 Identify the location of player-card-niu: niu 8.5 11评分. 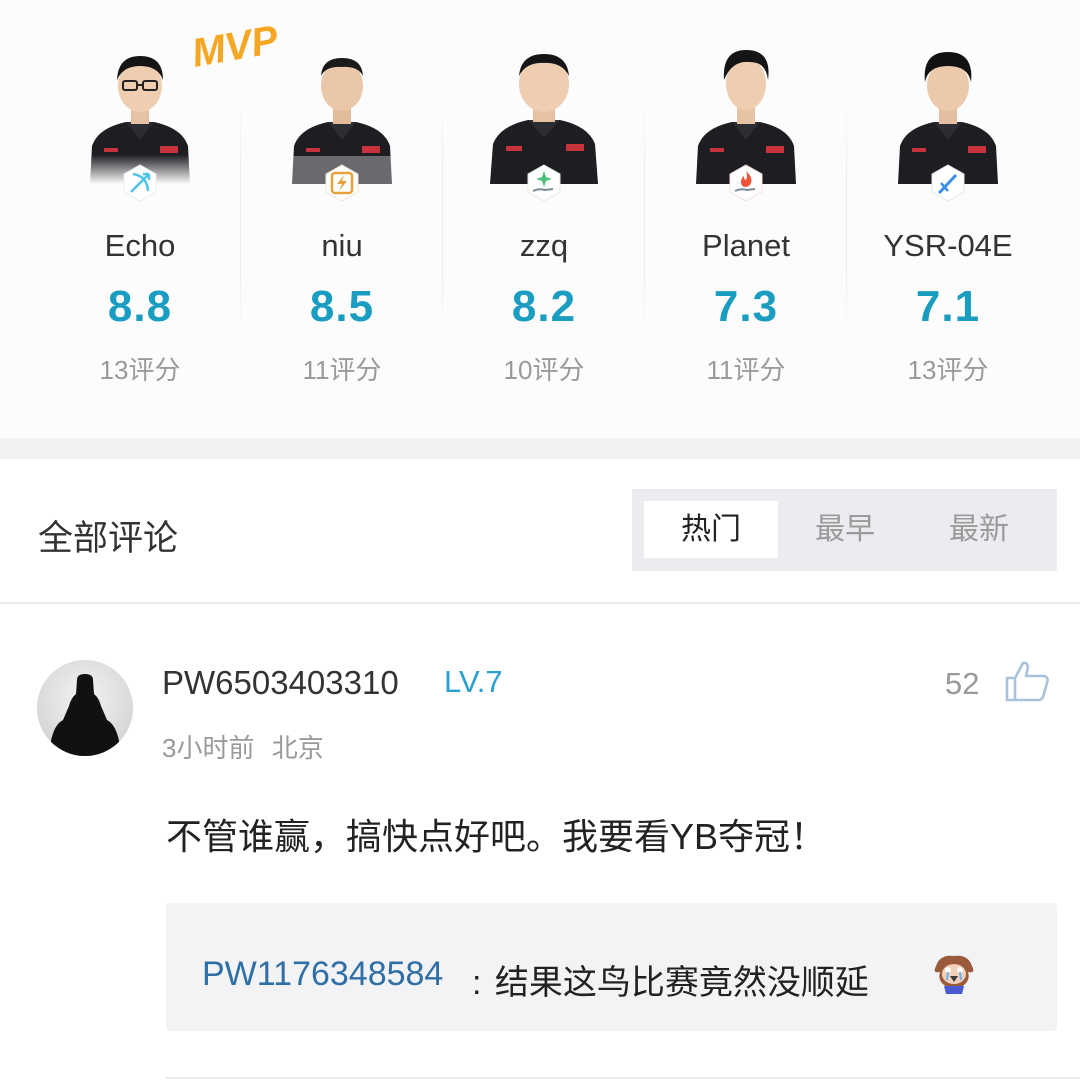
(342, 219).